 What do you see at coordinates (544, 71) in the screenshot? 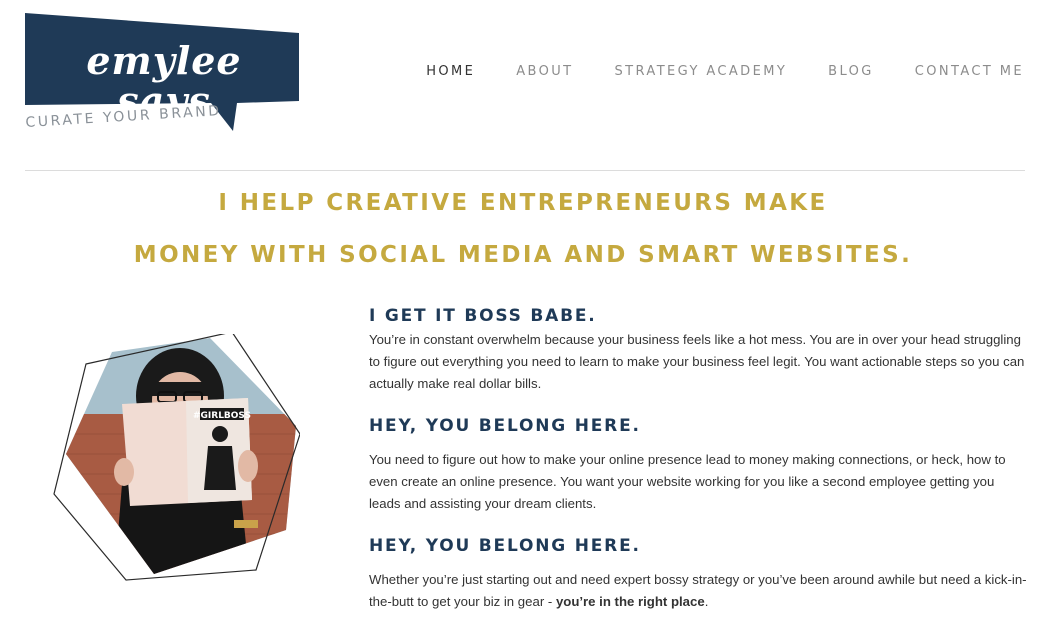
I see `nav-about: ABOUT` at bounding box center [544, 71].